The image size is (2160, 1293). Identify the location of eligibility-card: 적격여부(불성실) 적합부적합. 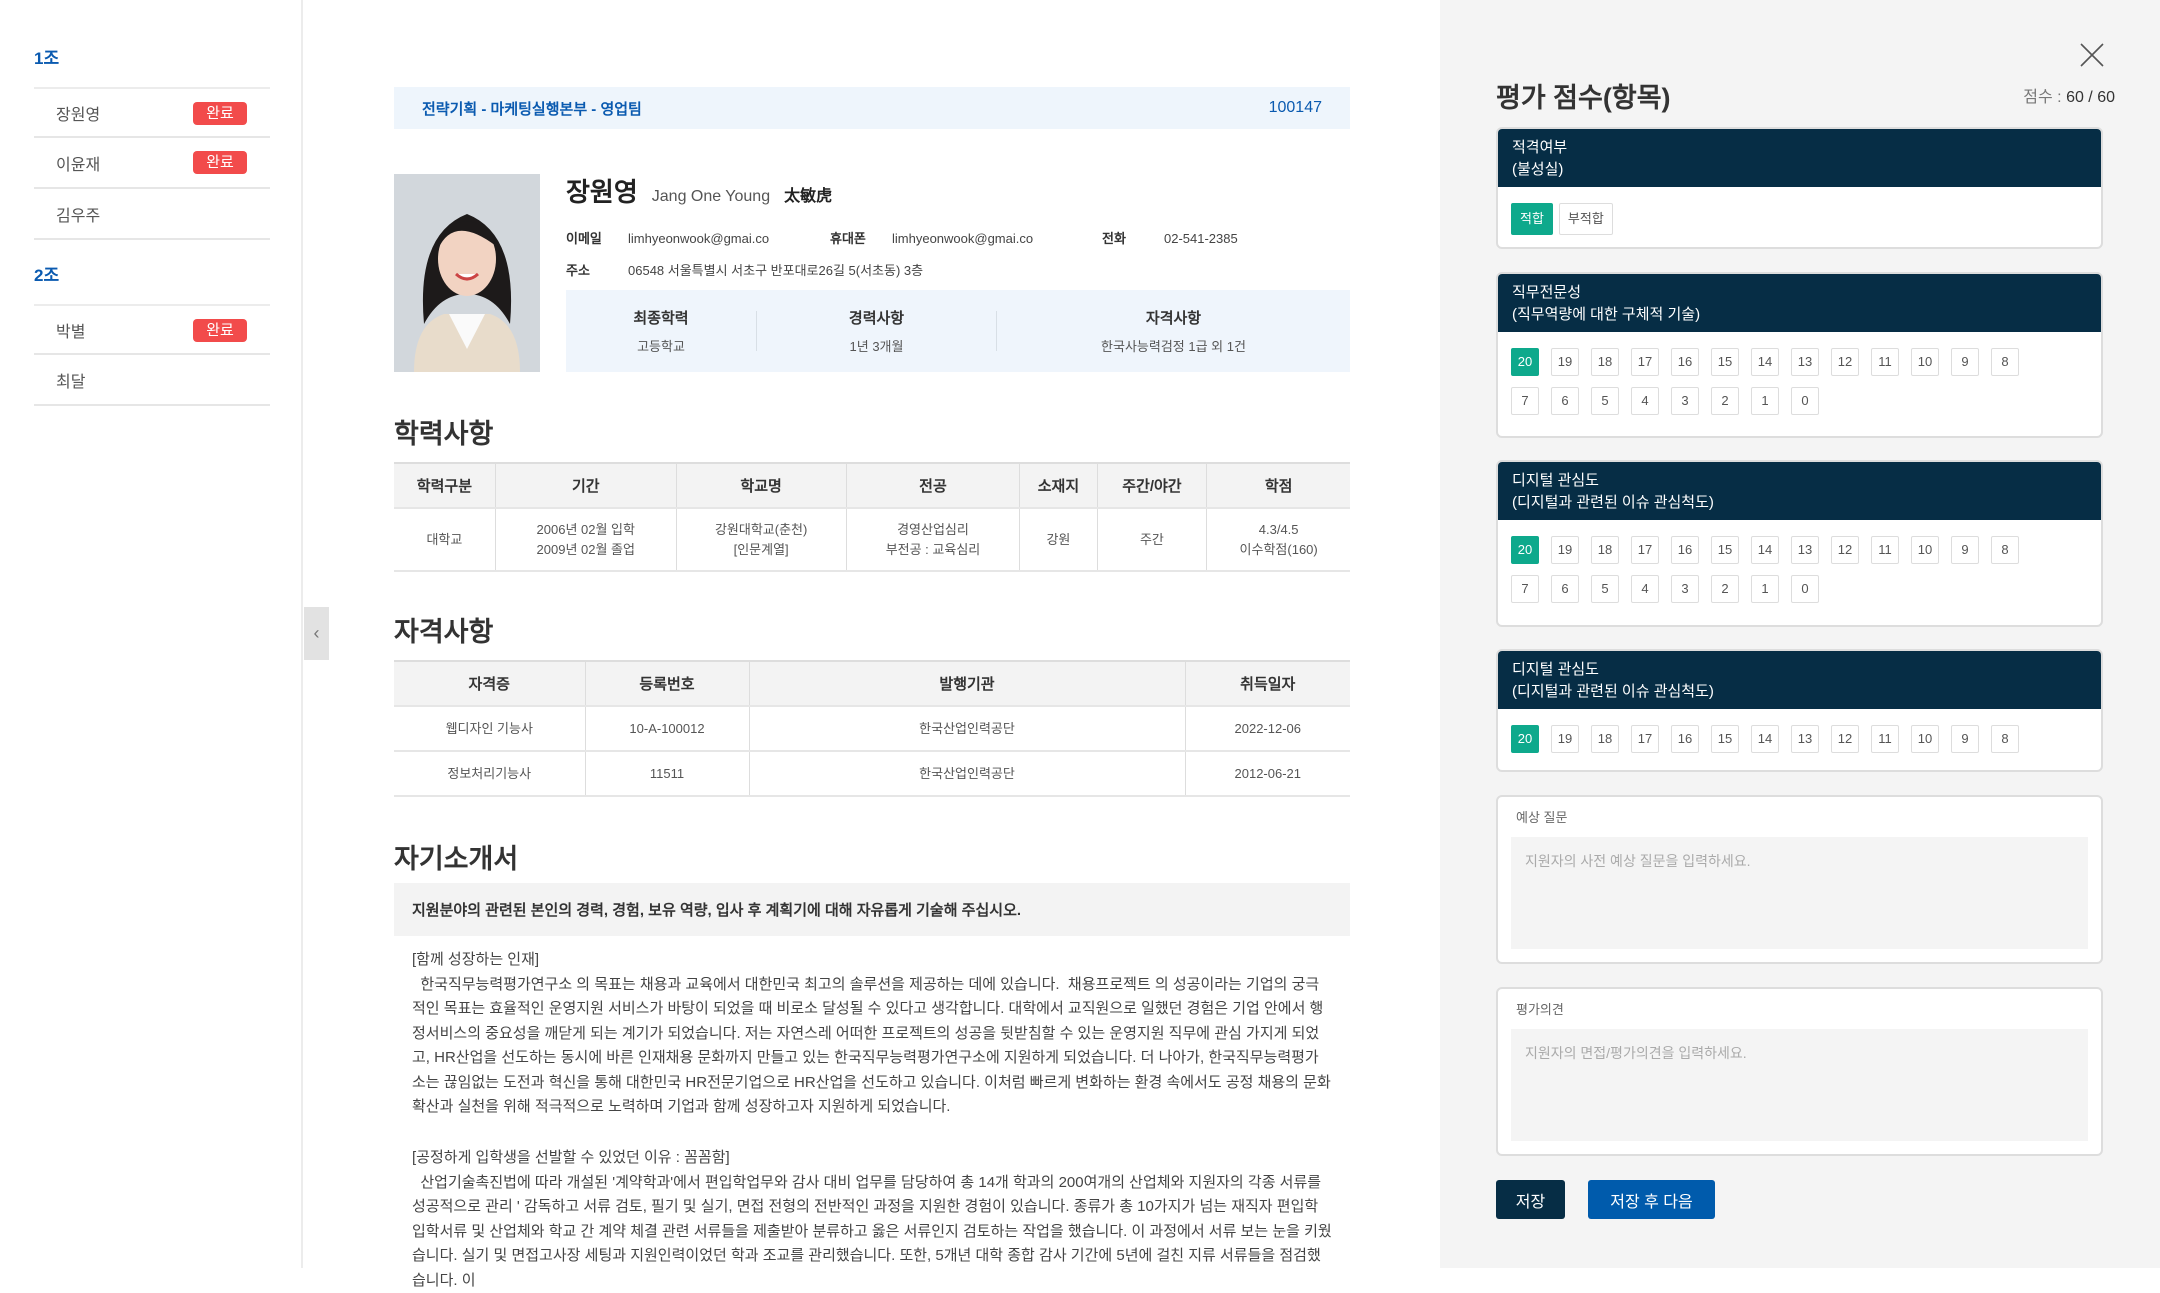
(1799, 188).